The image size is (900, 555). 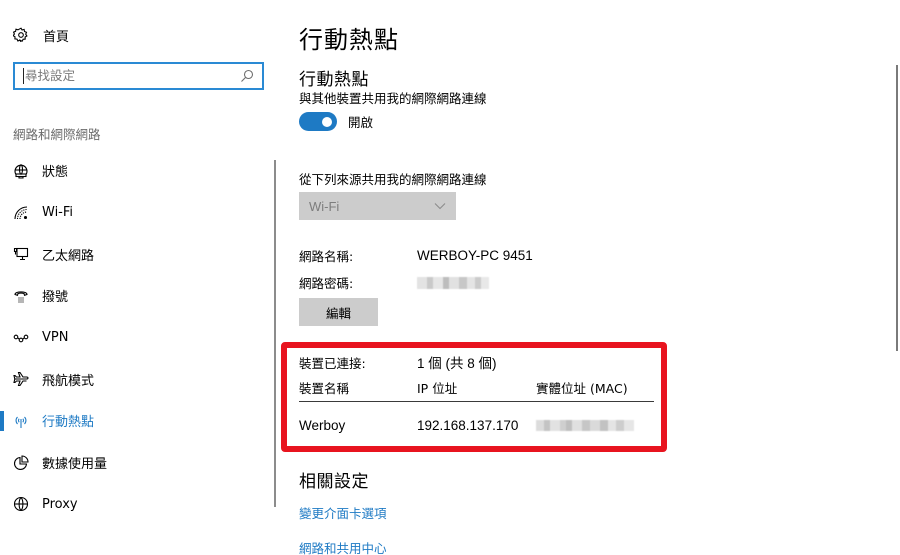 I want to click on sidebar-item-wifi: Wi-Fi, so click(x=135, y=213).